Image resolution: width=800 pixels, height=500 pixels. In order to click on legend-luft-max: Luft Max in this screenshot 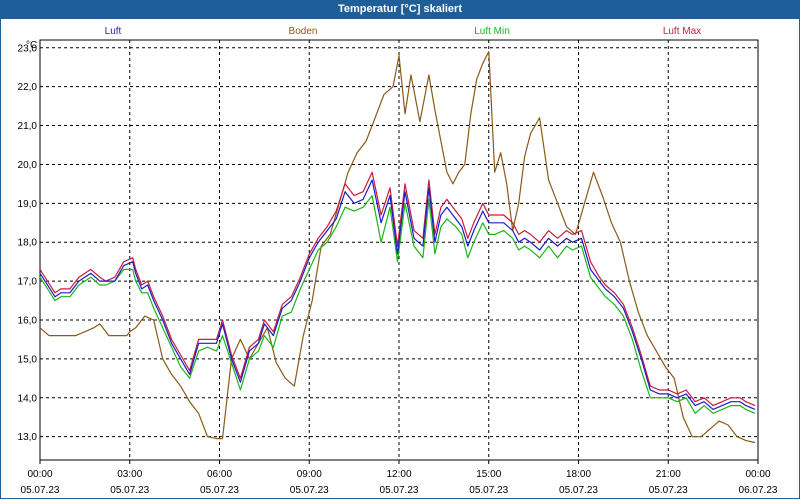, I will do `click(682, 31)`.